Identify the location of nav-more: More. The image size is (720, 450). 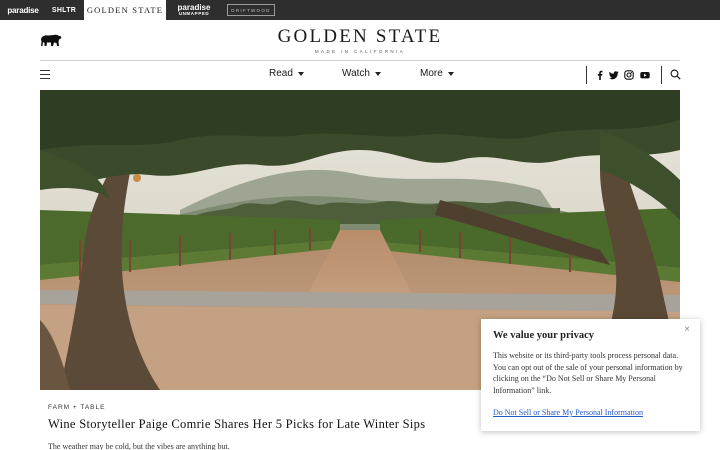
(437, 73).